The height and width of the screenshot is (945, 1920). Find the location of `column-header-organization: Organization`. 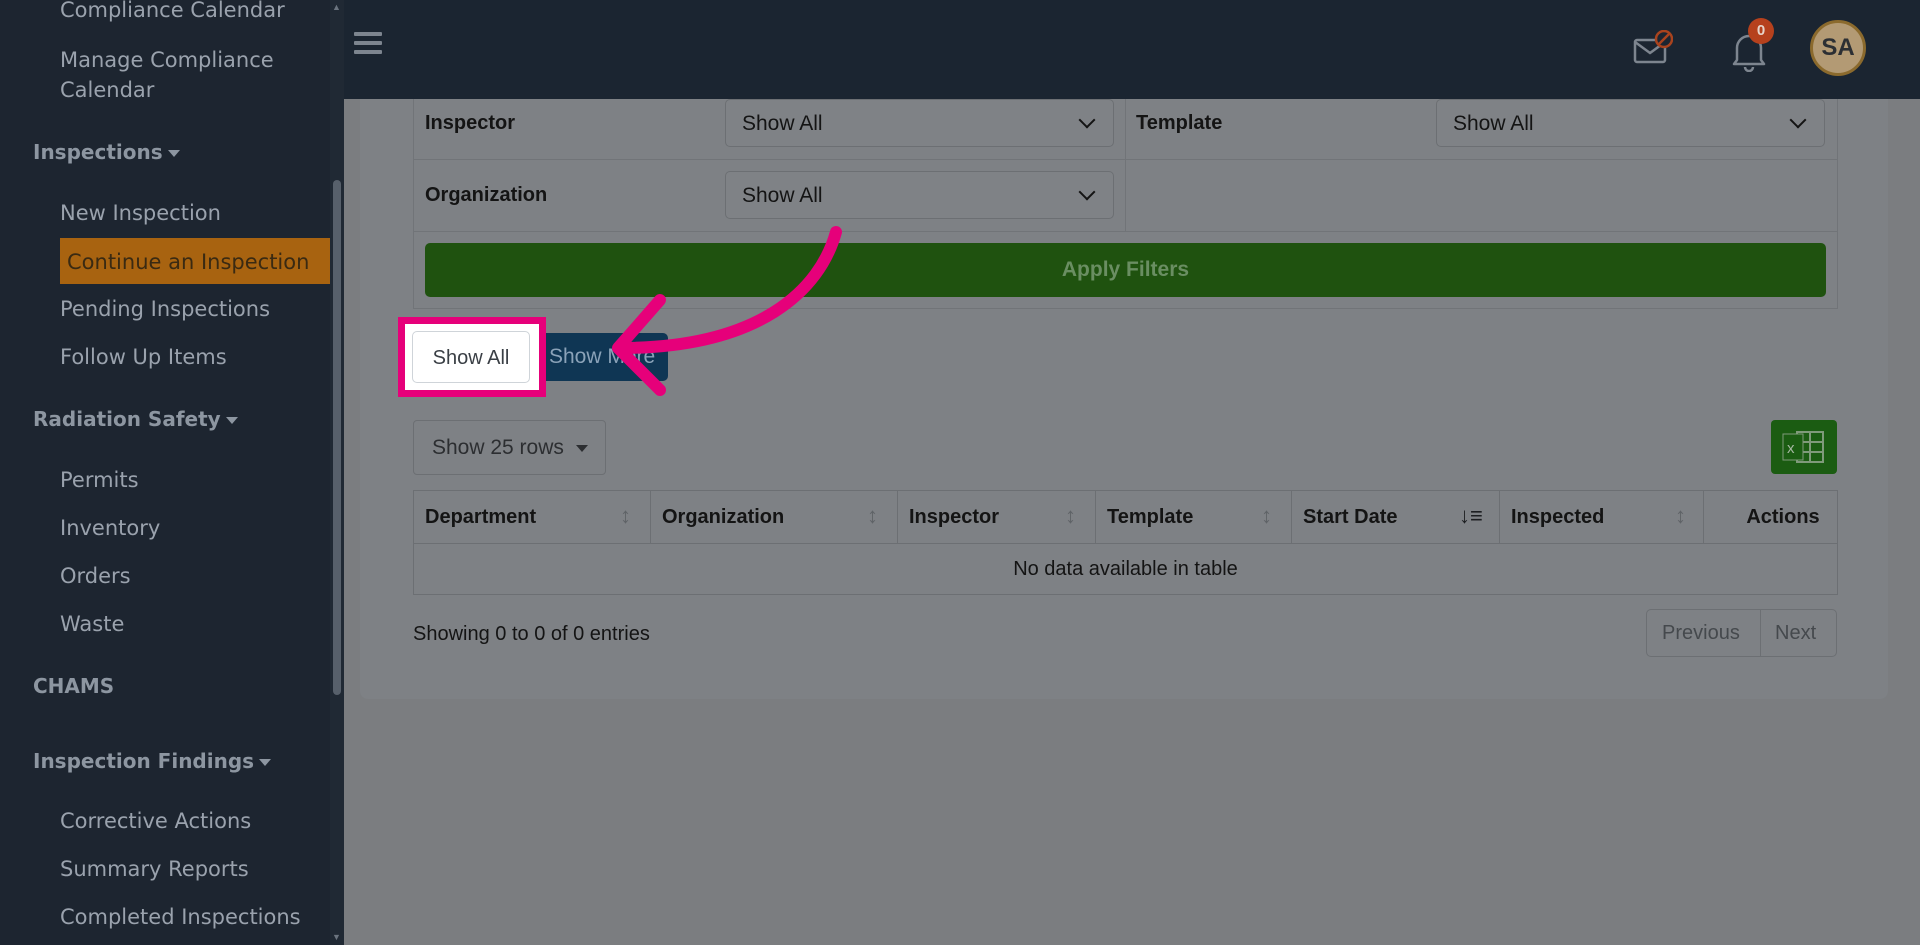

column-header-organization: Organization is located at coordinates (723, 517).